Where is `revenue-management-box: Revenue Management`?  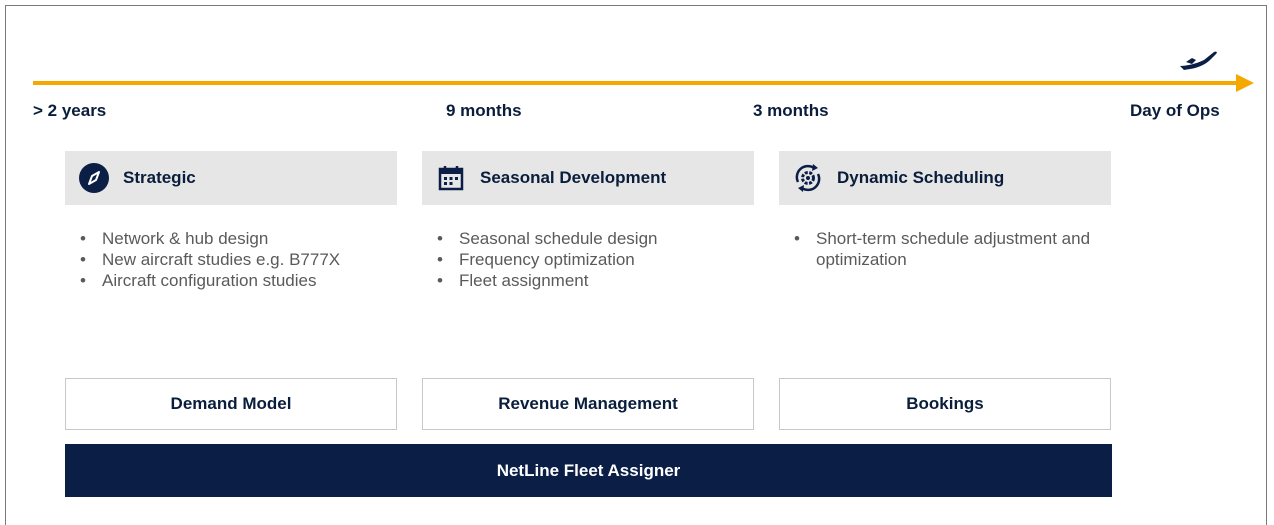 revenue-management-box: Revenue Management is located at coordinates (588, 404).